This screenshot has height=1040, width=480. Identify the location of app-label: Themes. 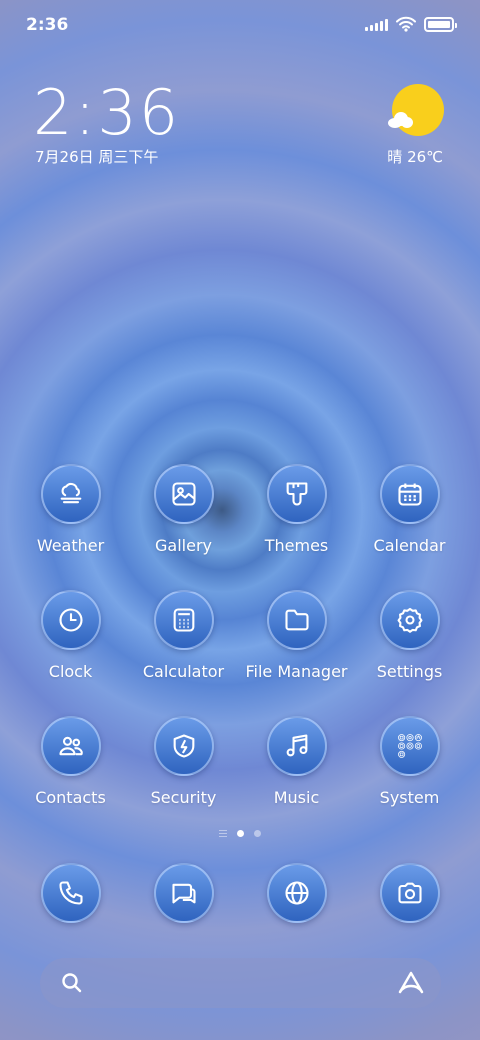
(296, 545).